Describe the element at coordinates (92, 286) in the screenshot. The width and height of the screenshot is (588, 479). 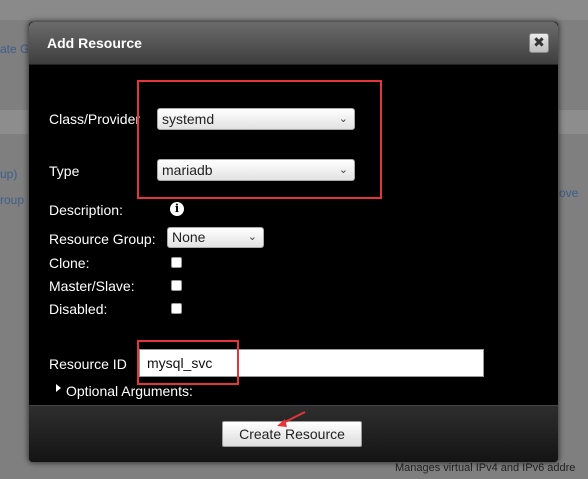
I see `master-slave-label: Master/Slave:` at that location.